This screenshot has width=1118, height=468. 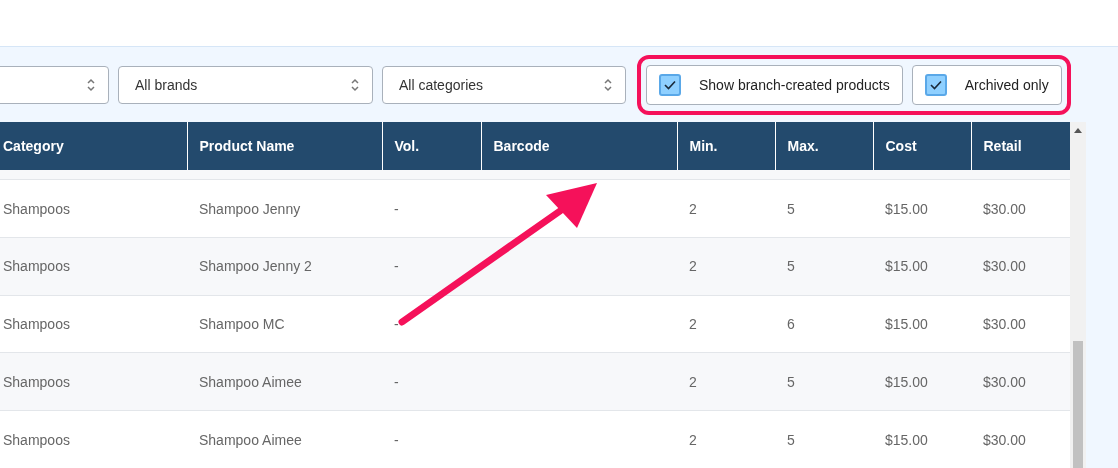 I want to click on select-field: All categories, so click(x=504, y=84).